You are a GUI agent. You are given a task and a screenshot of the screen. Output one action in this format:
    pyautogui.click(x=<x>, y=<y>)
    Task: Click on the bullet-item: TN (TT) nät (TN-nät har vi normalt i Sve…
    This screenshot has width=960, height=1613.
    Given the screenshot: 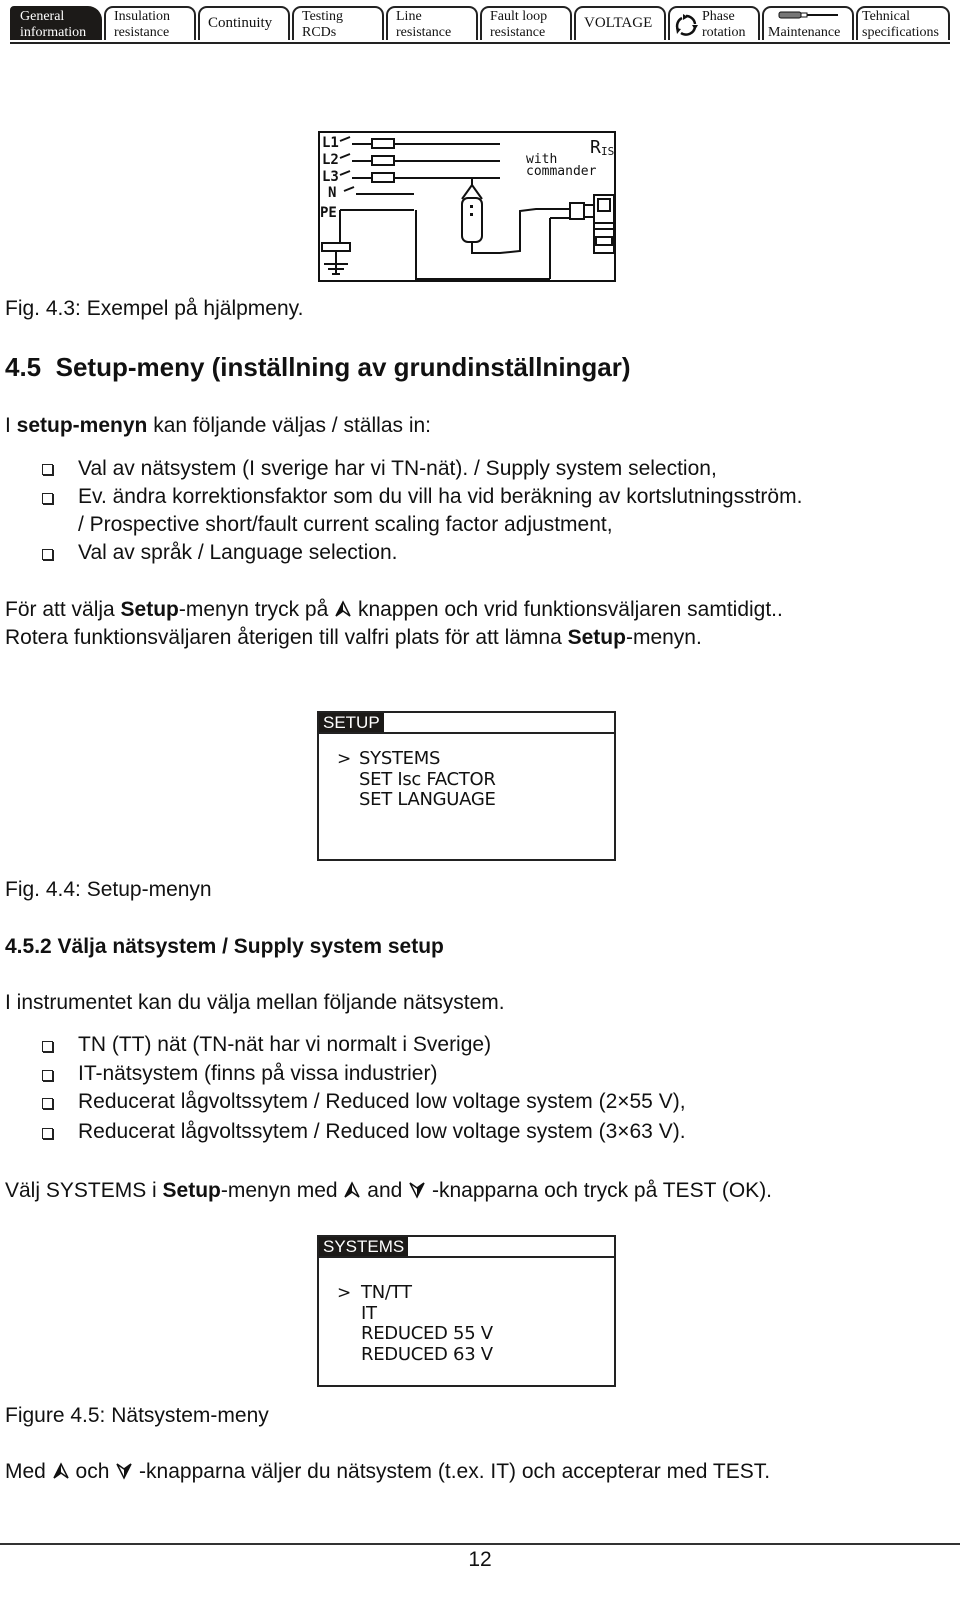 What is the action you would take?
    pyautogui.click(x=285, y=1044)
    